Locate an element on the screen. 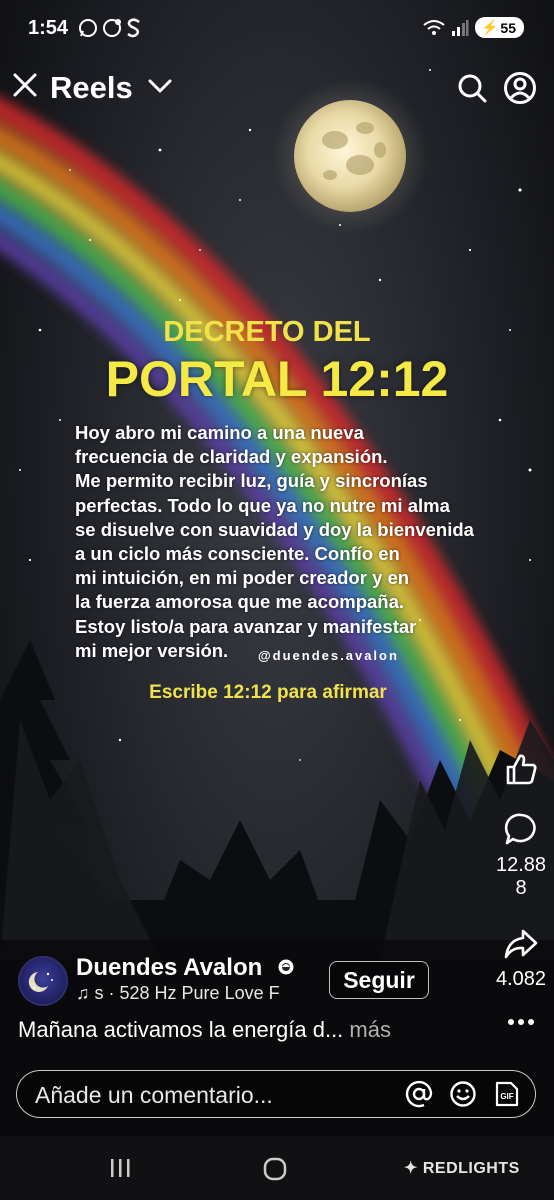 The image size is (554, 1200). watermark-text: REDLIGHTS is located at coordinates (471, 1168).